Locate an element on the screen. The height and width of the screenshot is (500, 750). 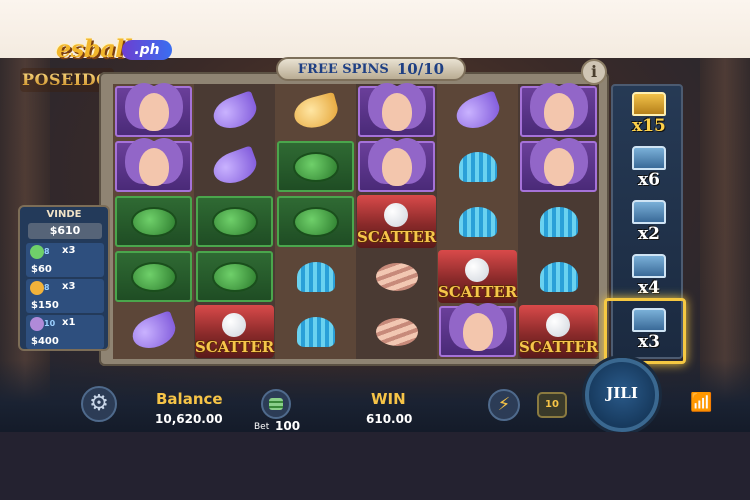
auto-spin-button: 10 is located at coordinates (552, 405).